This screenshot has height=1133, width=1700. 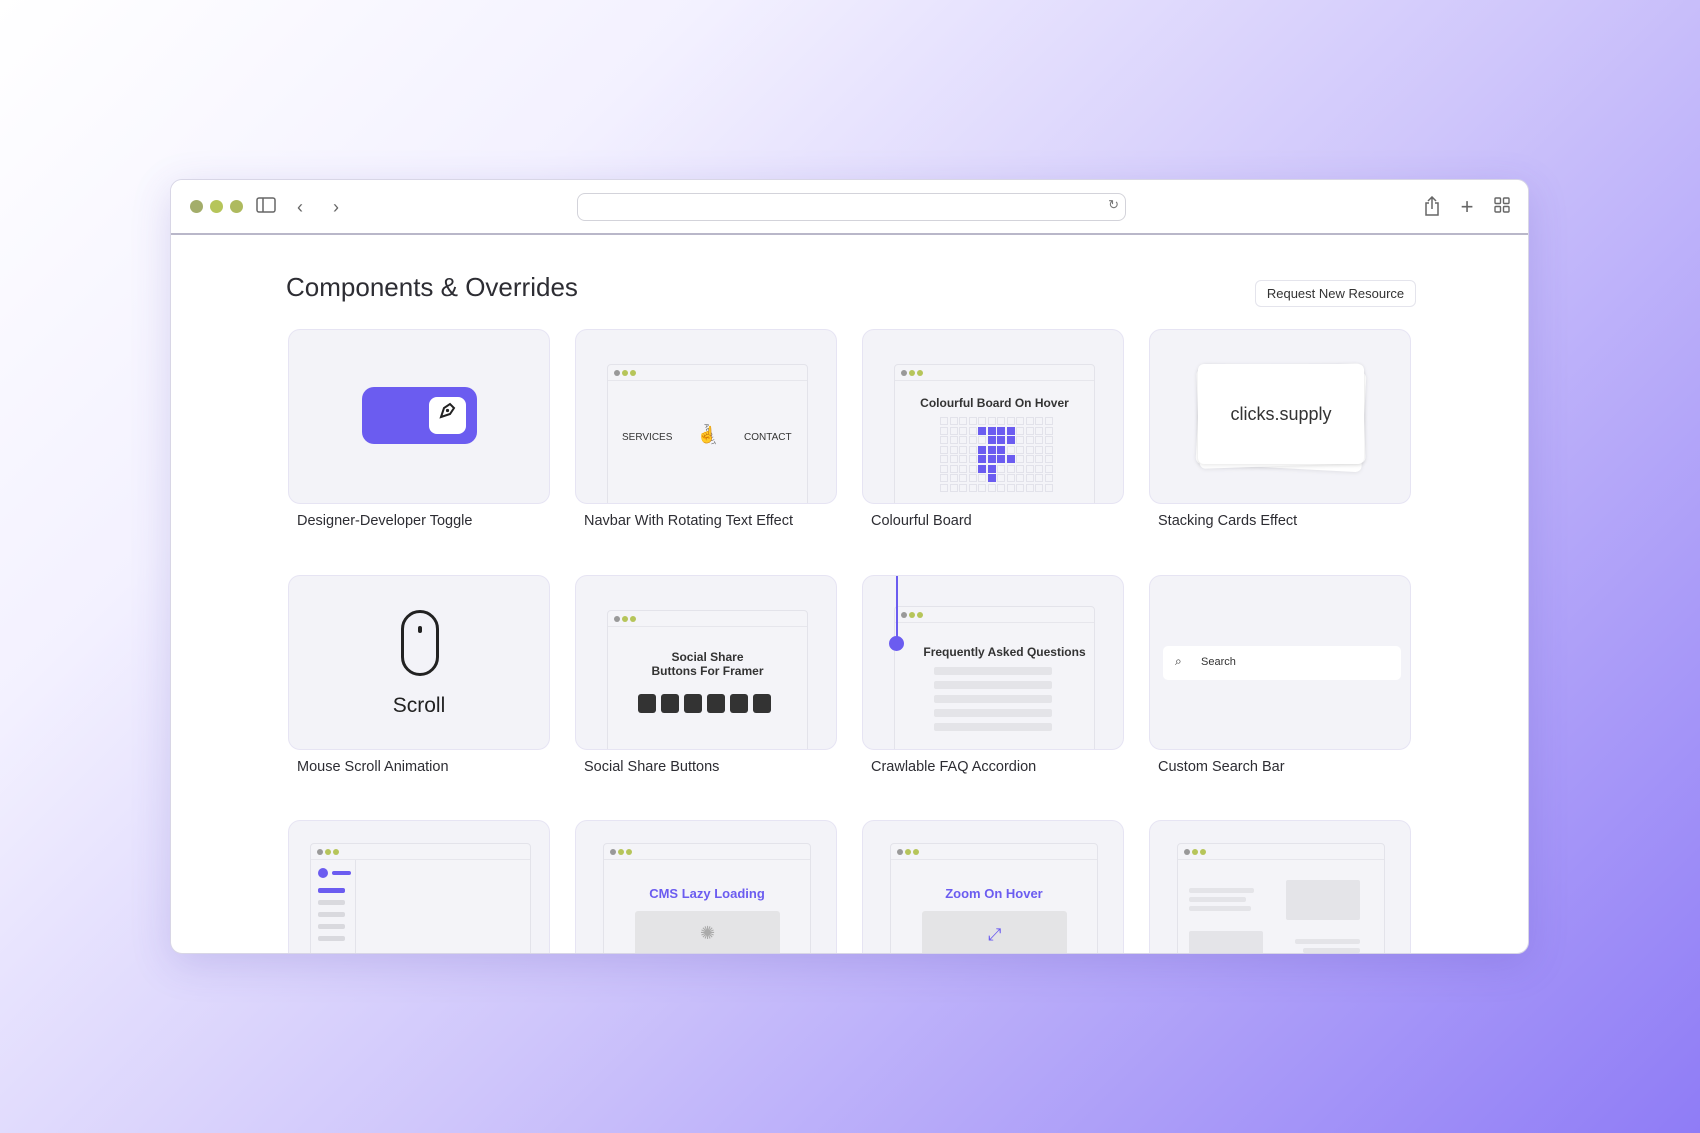 What do you see at coordinates (1280, 886) in the screenshot?
I see `card-layout-grid` at bounding box center [1280, 886].